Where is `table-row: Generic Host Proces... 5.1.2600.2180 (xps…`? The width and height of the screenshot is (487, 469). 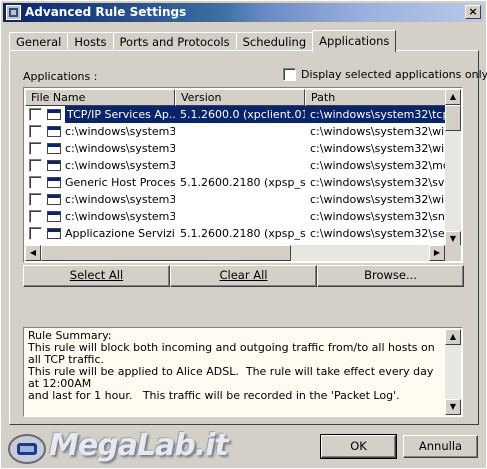 table-row: Generic Host Proces... 5.1.2600.2180 (xps… is located at coordinates (235, 182).